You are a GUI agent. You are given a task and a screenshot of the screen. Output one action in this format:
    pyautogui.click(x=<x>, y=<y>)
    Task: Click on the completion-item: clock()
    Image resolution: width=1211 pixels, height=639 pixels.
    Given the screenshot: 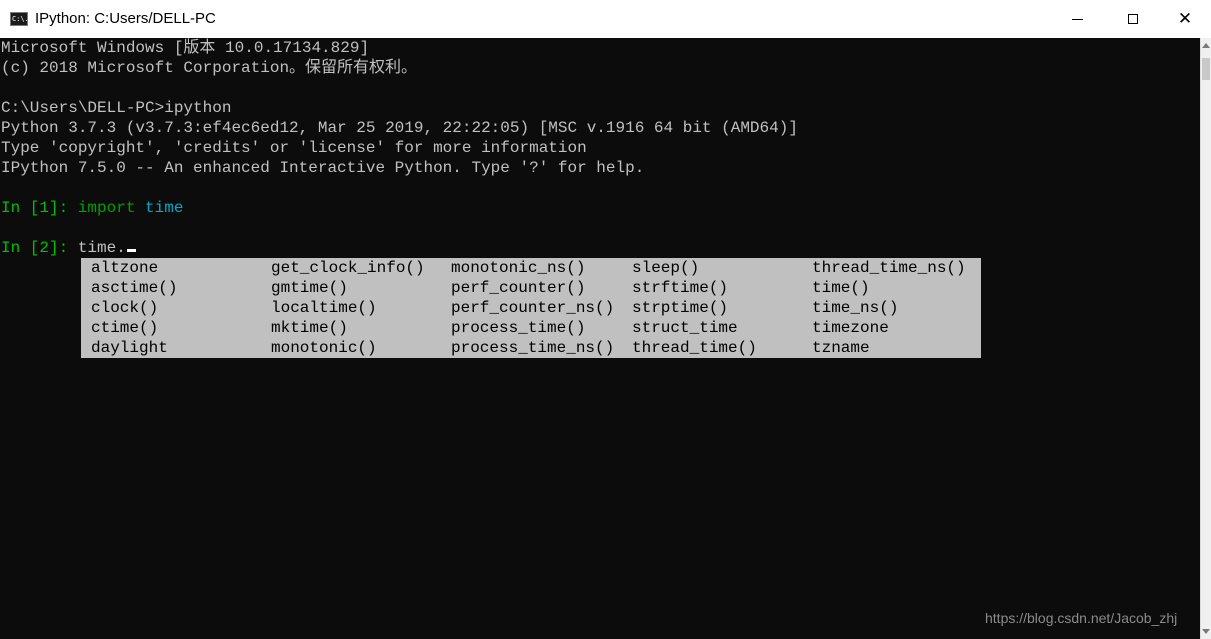 What is the action you would take?
    pyautogui.click(x=124, y=308)
    